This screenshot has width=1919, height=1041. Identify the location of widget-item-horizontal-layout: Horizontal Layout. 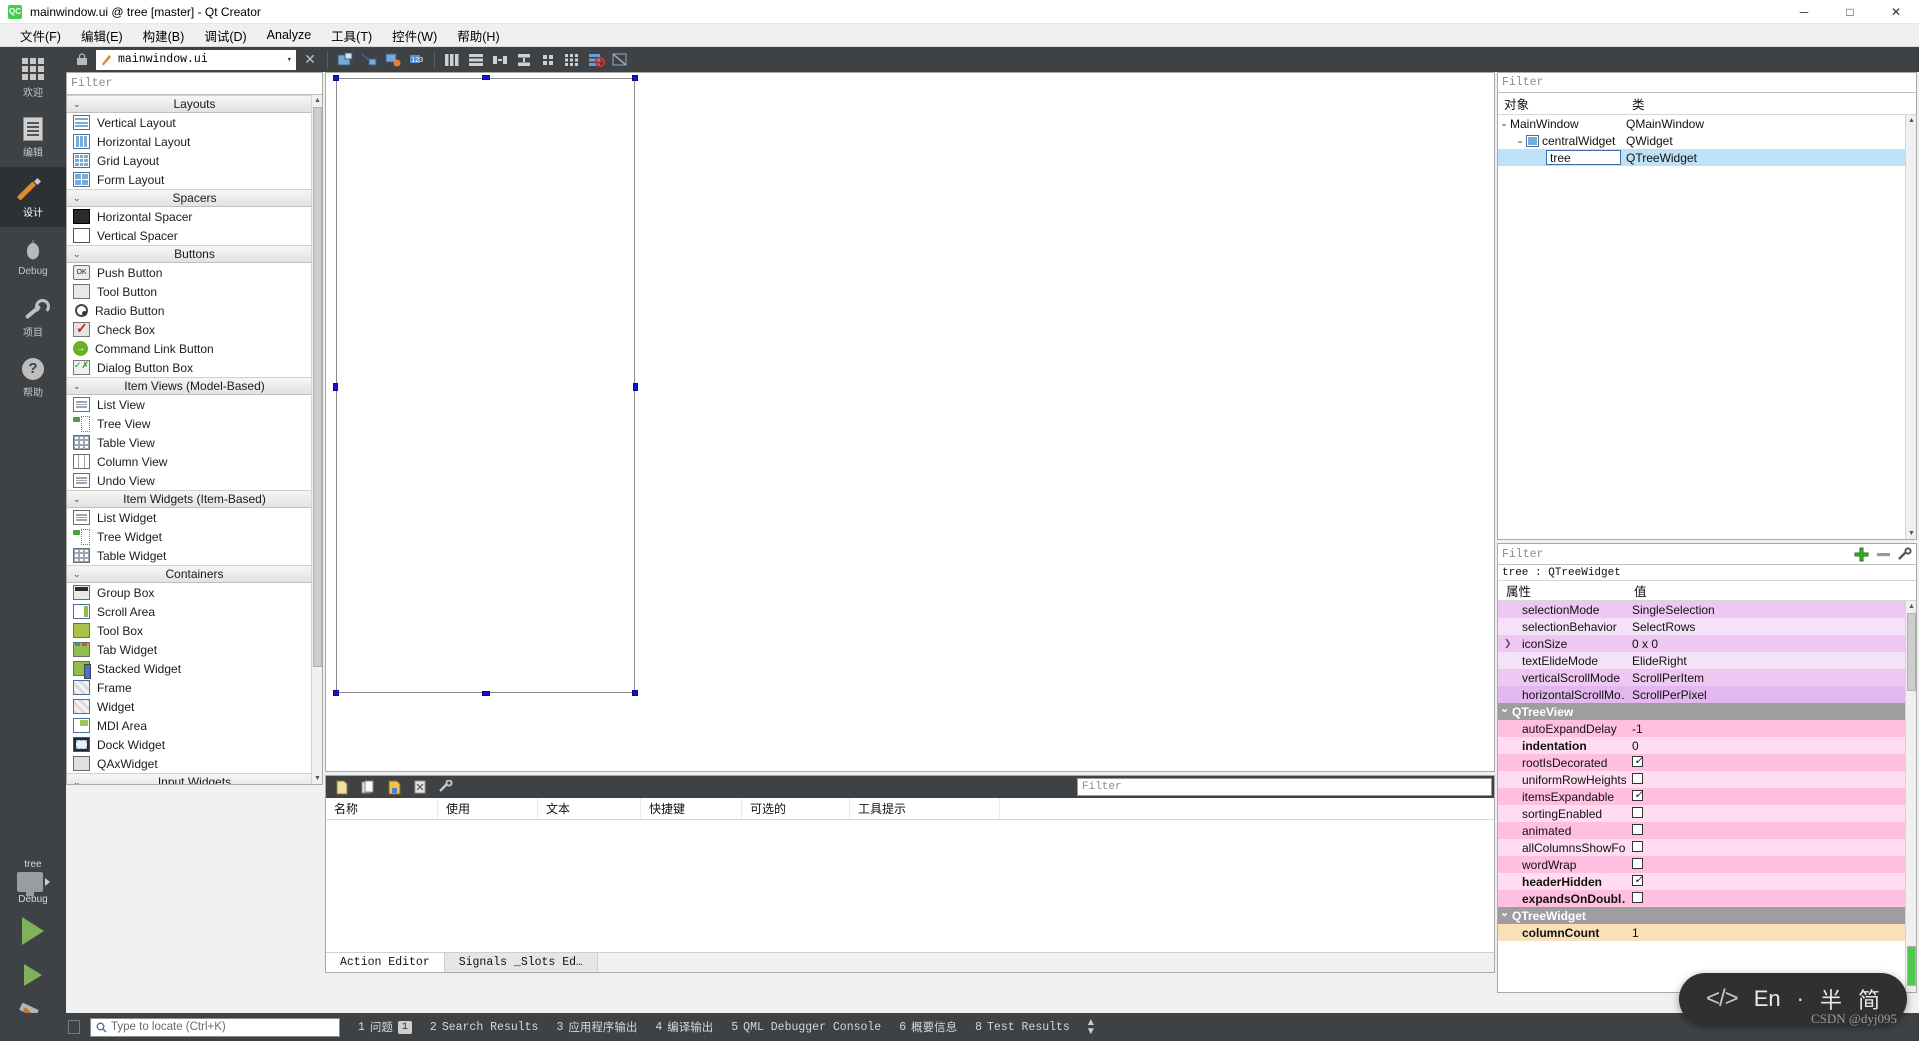
(194, 141).